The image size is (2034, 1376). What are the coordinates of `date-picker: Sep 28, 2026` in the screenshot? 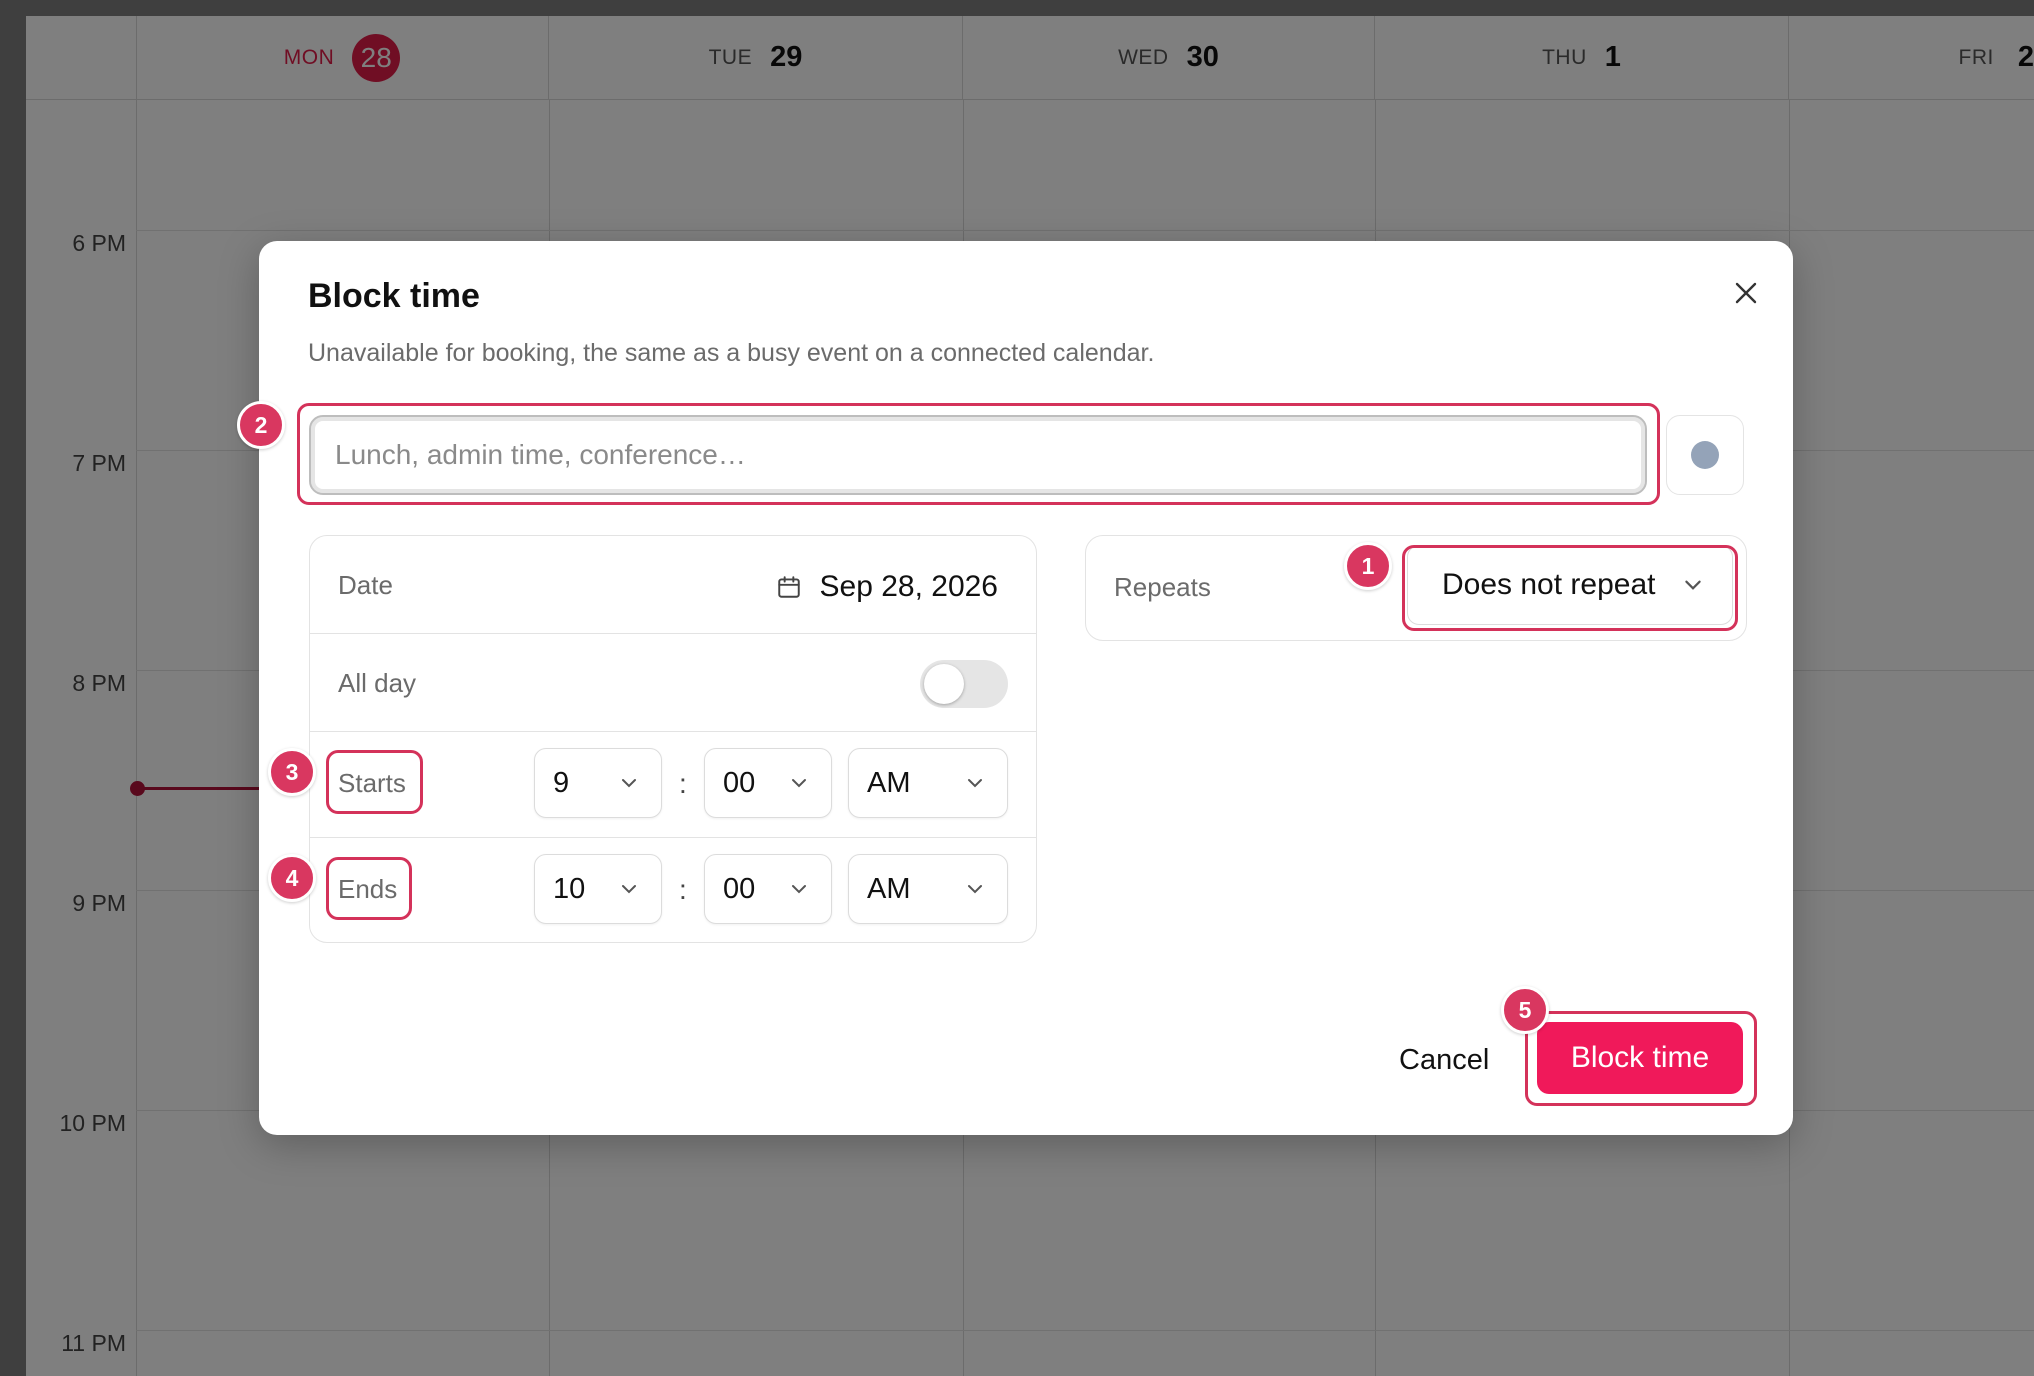 It's located at (887, 587).